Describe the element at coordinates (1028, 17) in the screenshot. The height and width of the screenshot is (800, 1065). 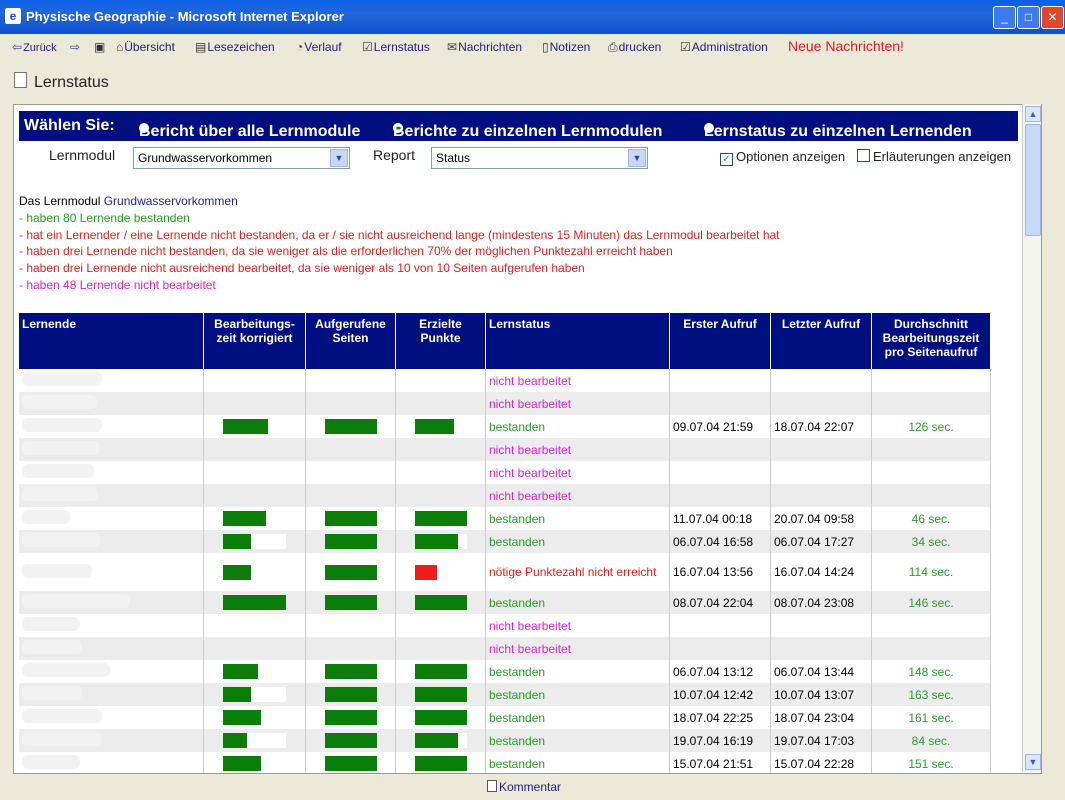
I see `maximize-button: □` at that location.